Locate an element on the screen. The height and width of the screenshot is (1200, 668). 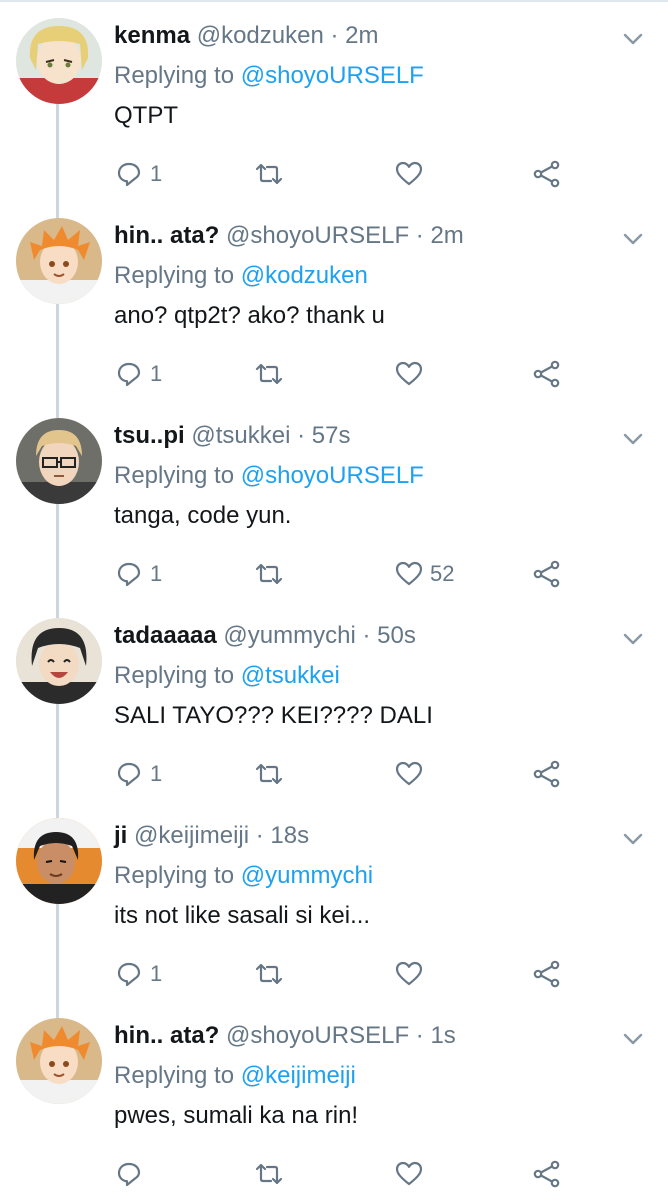
kenma-avatar-image is located at coordinates (59, 61).